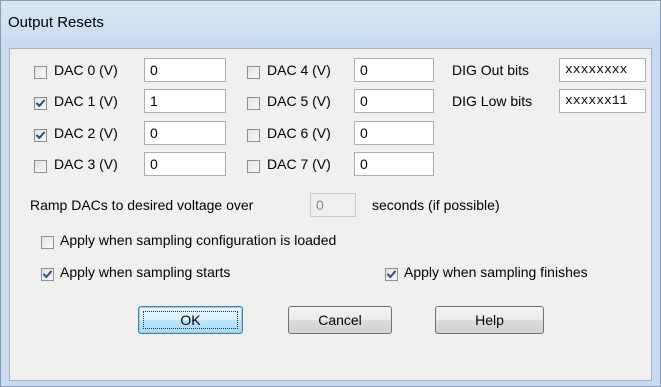 Image resolution: width=661 pixels, height=387 pixels. What do you see at coordinates (333, 205) in the screenshot?
I see `ramp-seconds-input: 0` at bounding box center [333, 205].